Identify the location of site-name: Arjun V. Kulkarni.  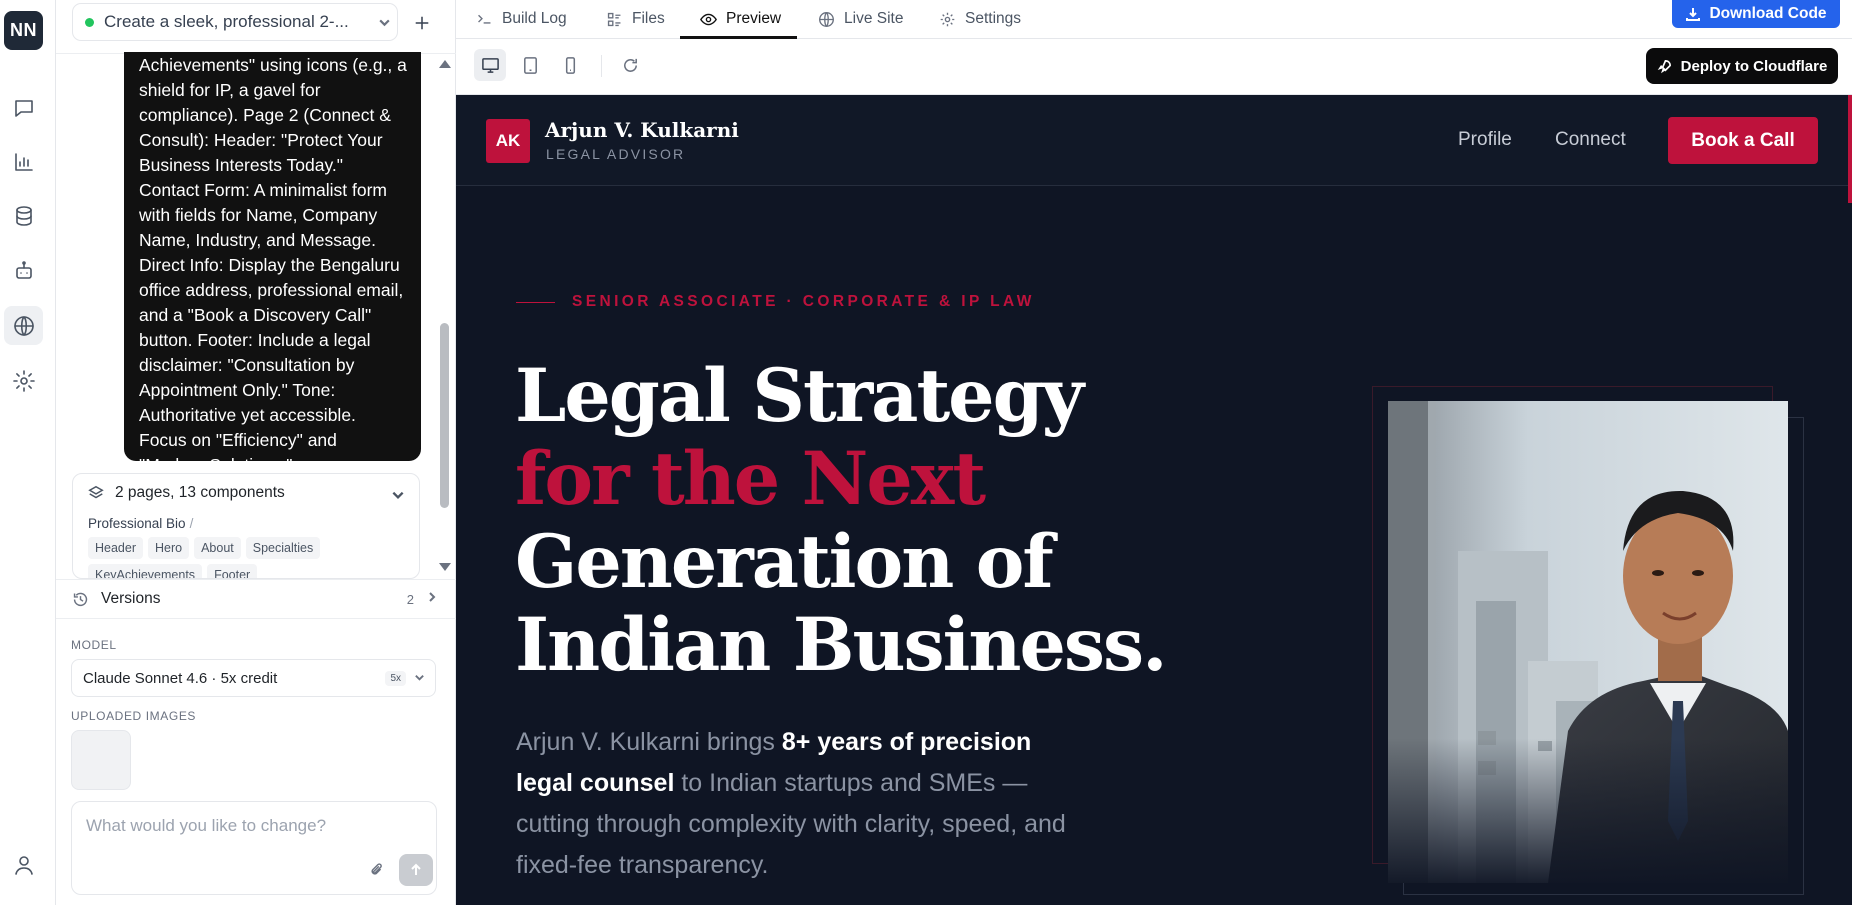
(642, 130).